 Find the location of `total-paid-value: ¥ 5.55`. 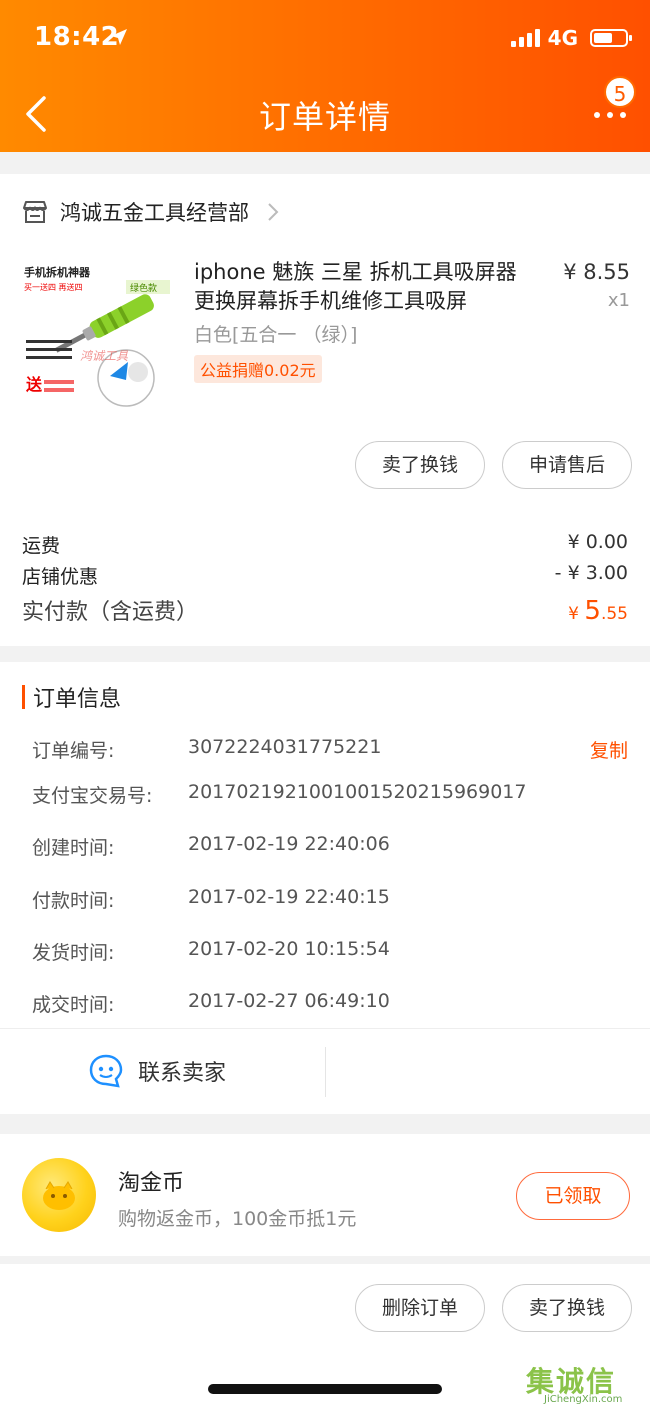

total-paid-value: ¥ 5.55 is located at coordinates (598, 611).